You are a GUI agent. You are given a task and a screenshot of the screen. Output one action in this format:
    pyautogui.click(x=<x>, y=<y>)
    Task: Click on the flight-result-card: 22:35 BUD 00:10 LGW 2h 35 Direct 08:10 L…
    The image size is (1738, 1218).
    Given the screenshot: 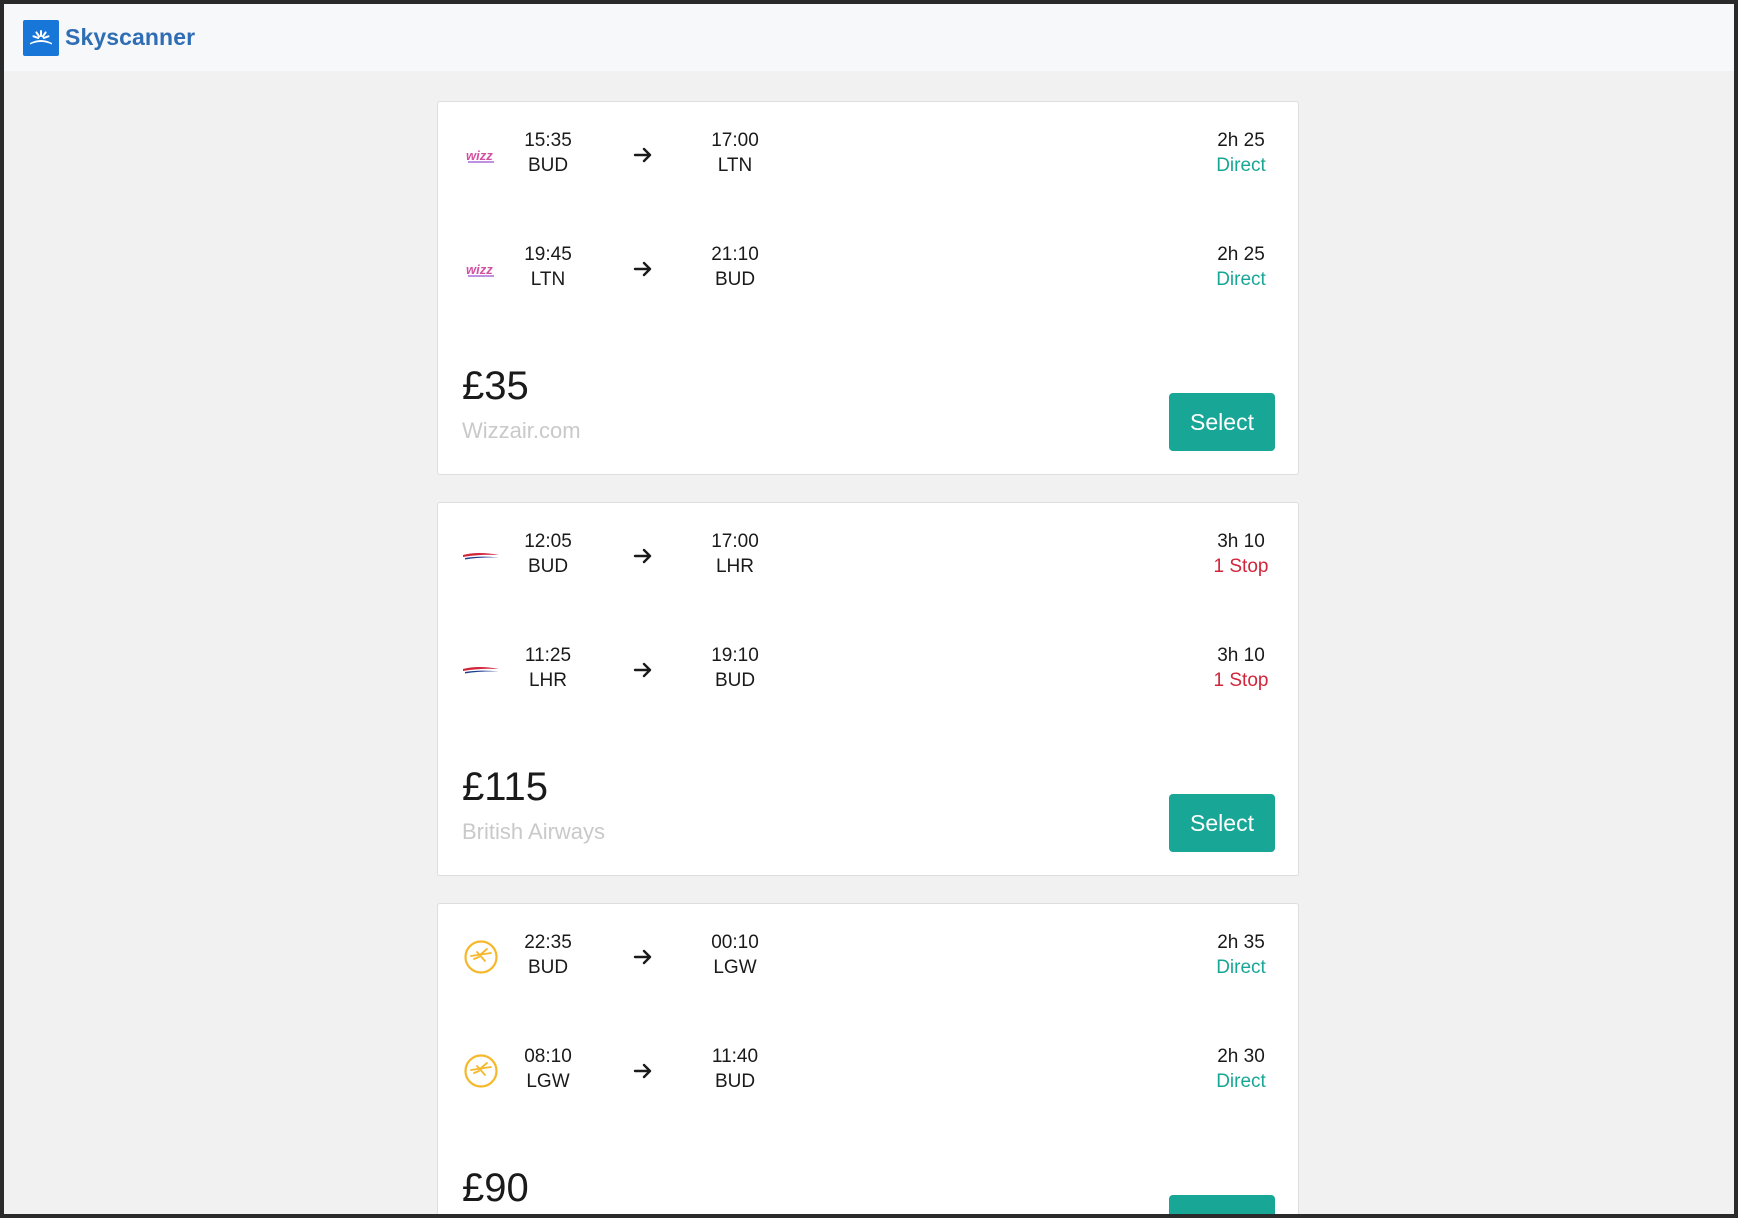 What is the action you would take?
    pyautogui.click(x=868, y=1058)
    